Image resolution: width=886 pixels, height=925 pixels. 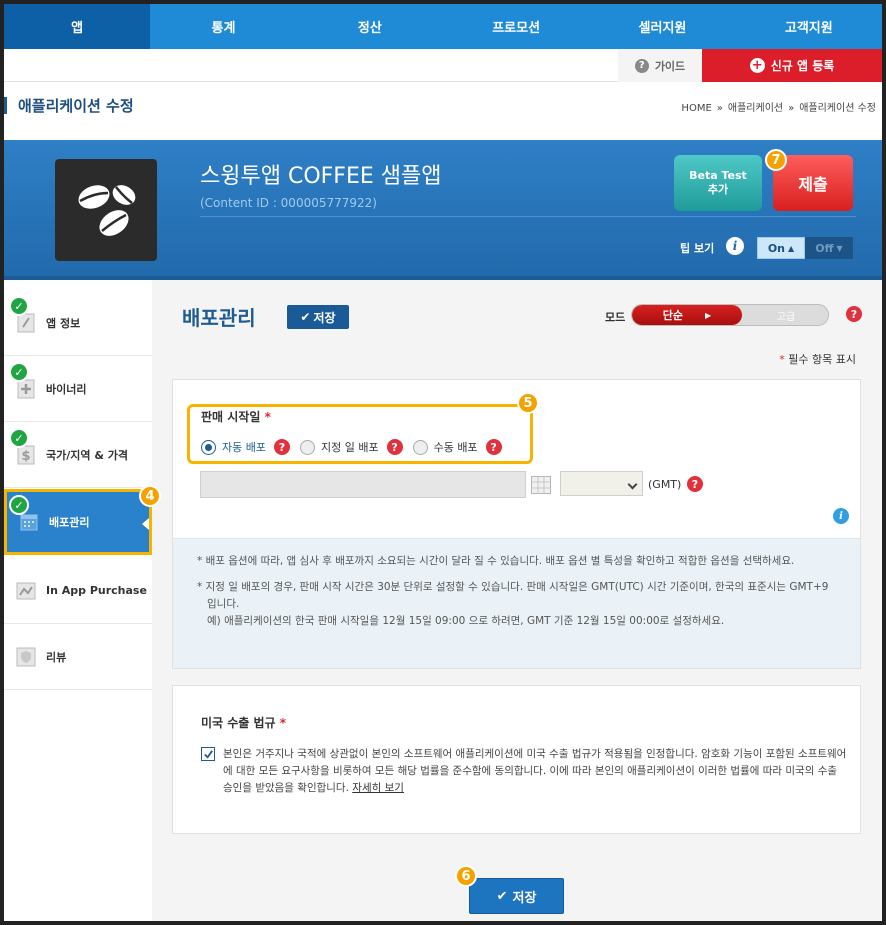 I want to click on mode-label: 모드, so click(x=615, y=317).